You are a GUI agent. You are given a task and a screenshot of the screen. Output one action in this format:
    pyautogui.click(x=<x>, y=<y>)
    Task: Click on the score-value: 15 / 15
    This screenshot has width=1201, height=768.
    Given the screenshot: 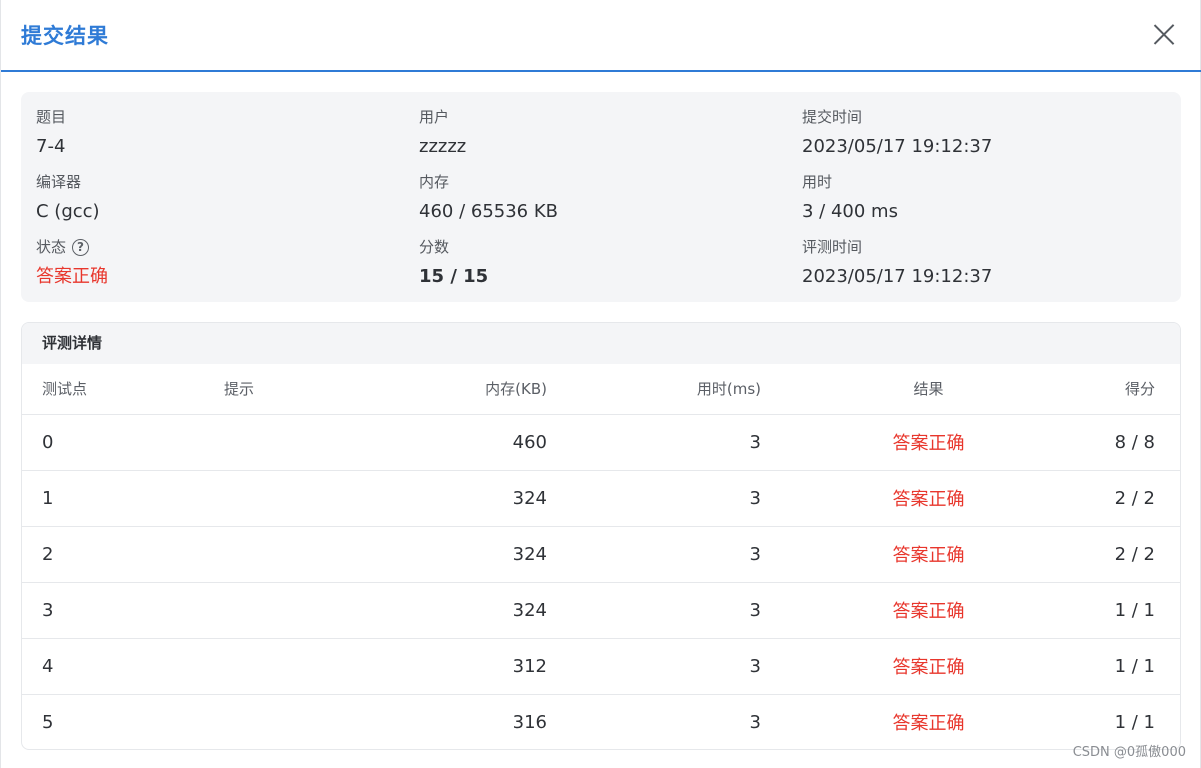 What is the action you would take?
    pyautogui.click(x=454, y=276)
    